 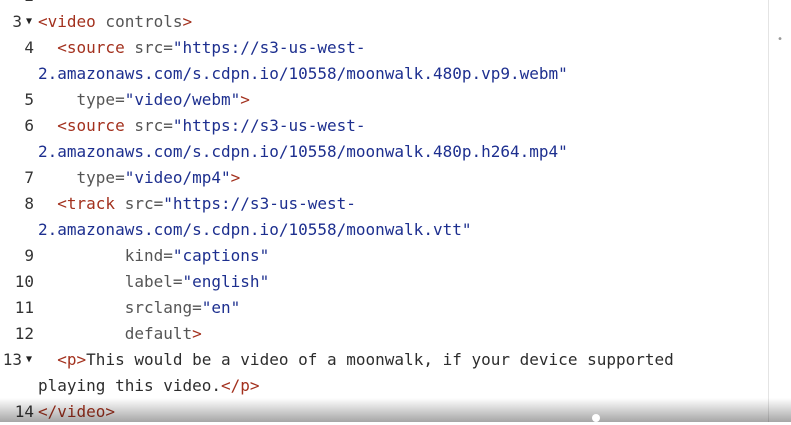 What do you see at coordinates (101, 255) in the screenshot?
I see `code-token: kind` at bounding box center [101, 255].